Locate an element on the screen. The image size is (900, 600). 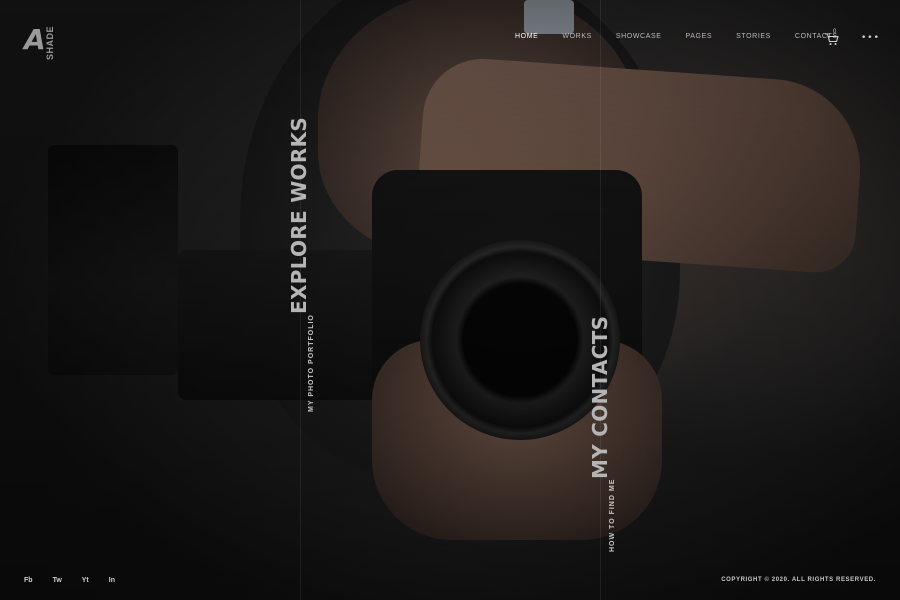
logo-mark: A is located at coordinates (35, 39).